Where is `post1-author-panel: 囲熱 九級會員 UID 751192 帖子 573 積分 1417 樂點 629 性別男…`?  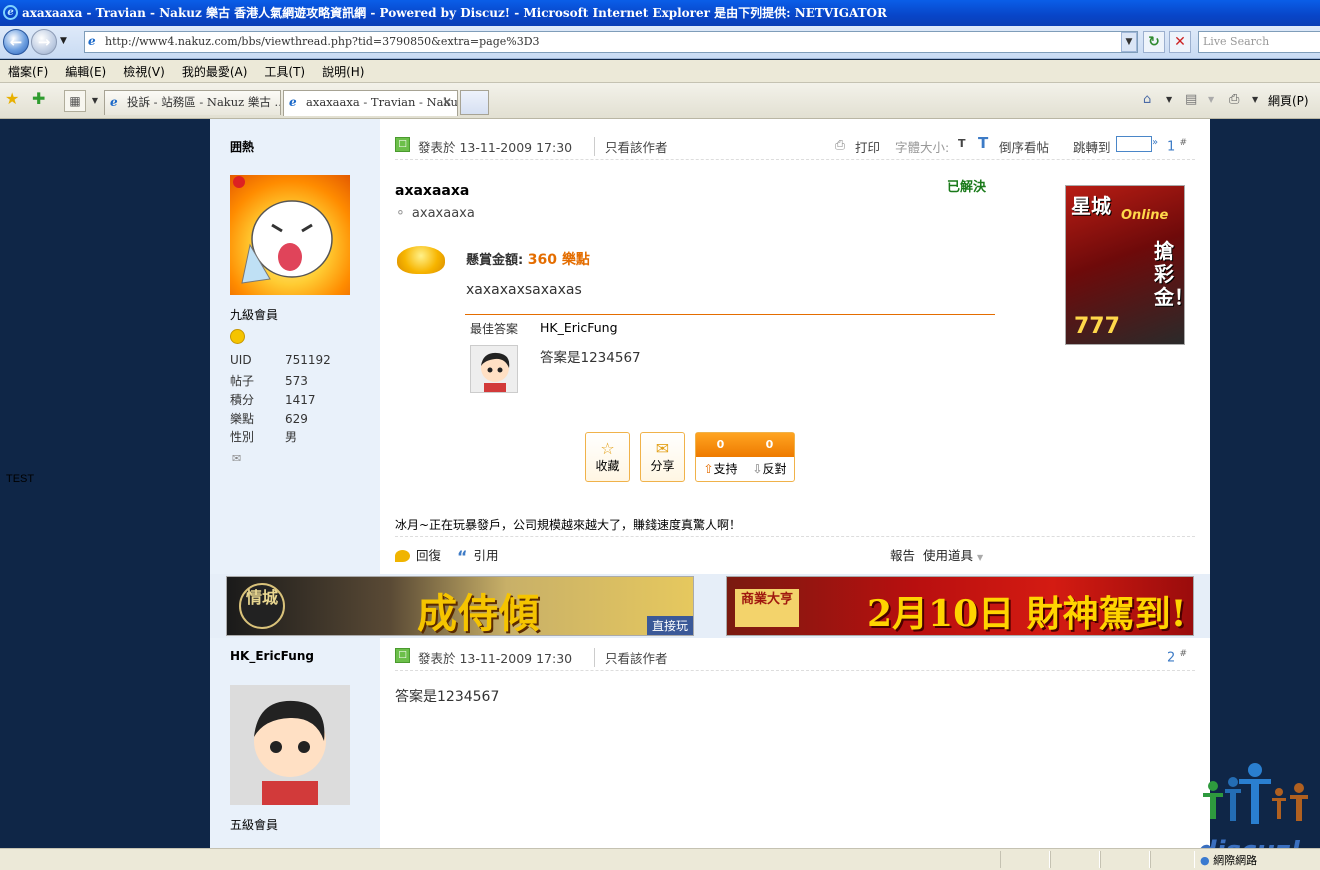 post1-author-panel: 囲熱 九級會員 UID 751192 帖子 573 積分 1417 樂點 629 性別男… is located at coordinates (295, 346).